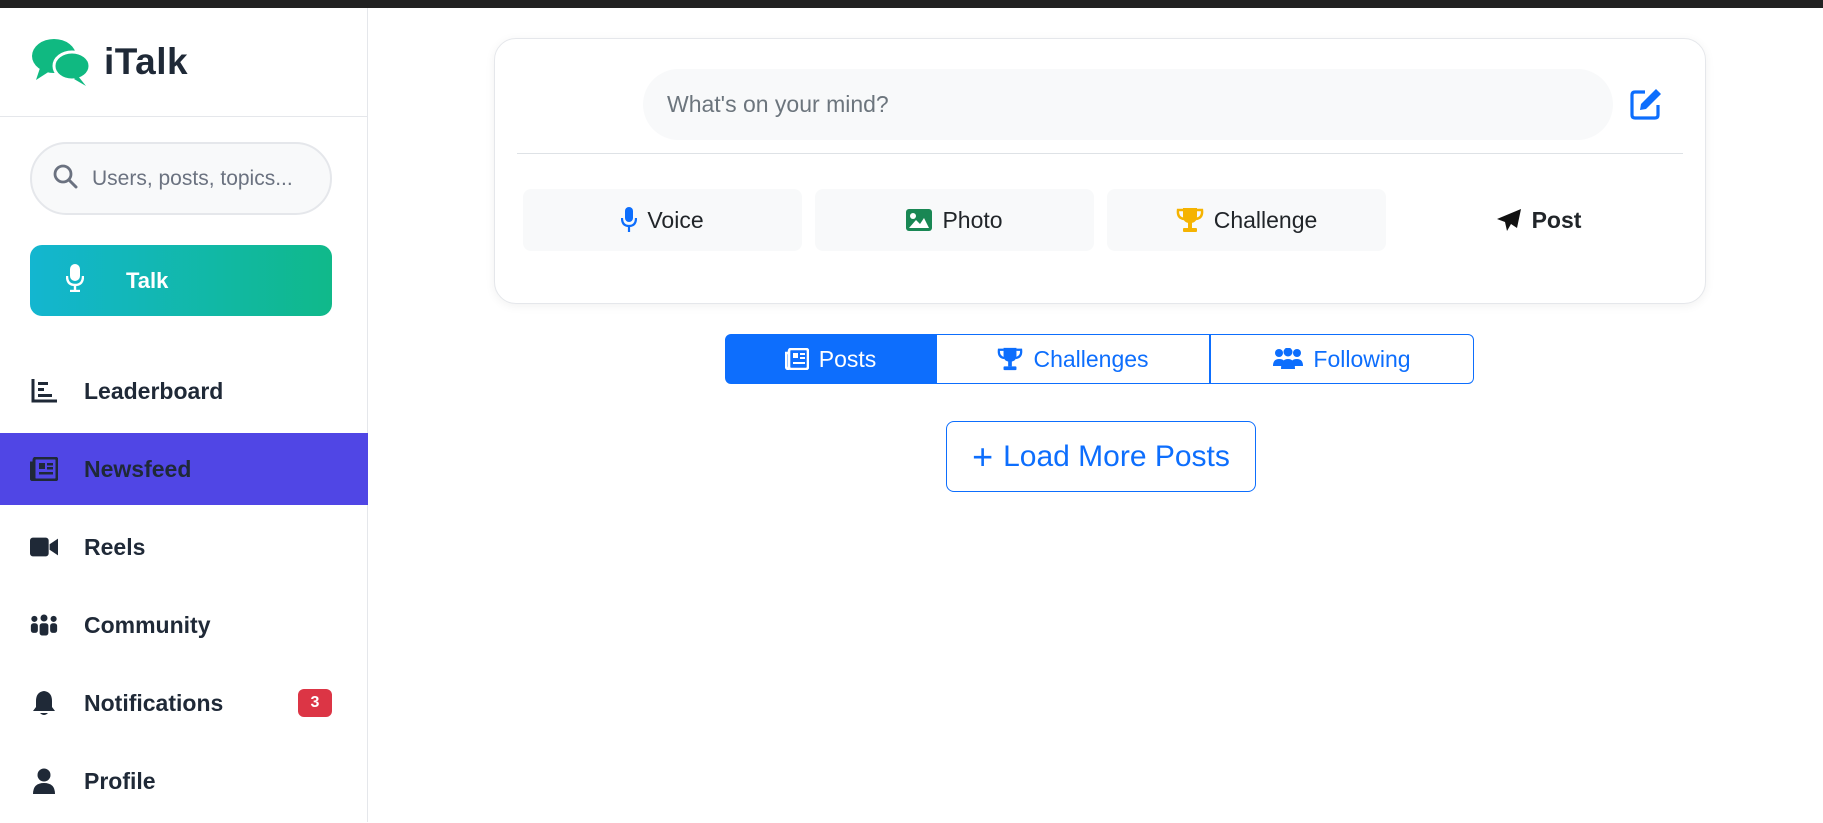  Describe the element at coordinates (1128, 104) in the screenshot. I see `composer-input: What's on your mind?` at that location.